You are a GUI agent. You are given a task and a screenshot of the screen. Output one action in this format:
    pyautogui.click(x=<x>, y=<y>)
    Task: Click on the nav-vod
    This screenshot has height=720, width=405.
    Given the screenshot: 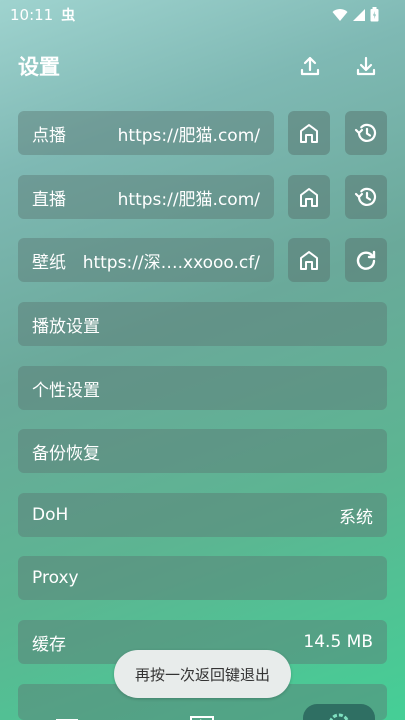 What is the action you would take?
    pyautogui.click(x=67, y=716)
    